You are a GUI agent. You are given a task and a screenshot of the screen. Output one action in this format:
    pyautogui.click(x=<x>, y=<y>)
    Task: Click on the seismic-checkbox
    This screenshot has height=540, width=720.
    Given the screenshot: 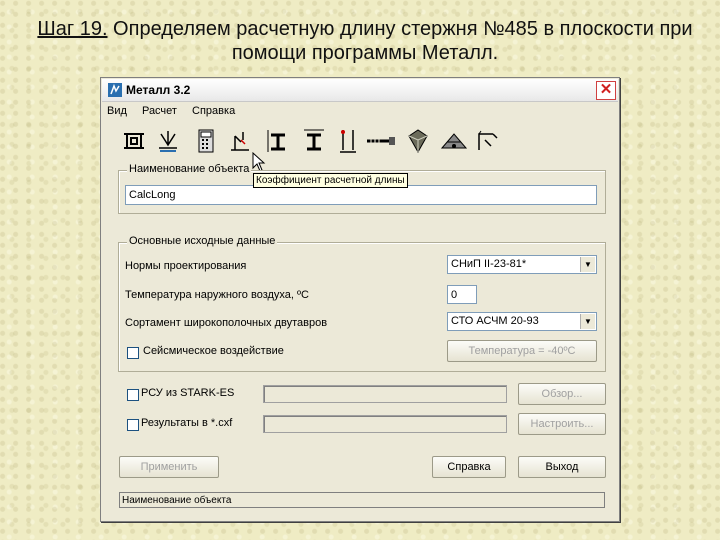 What is the action you would take?
    pyautogui.click(x=133, y=353)
    